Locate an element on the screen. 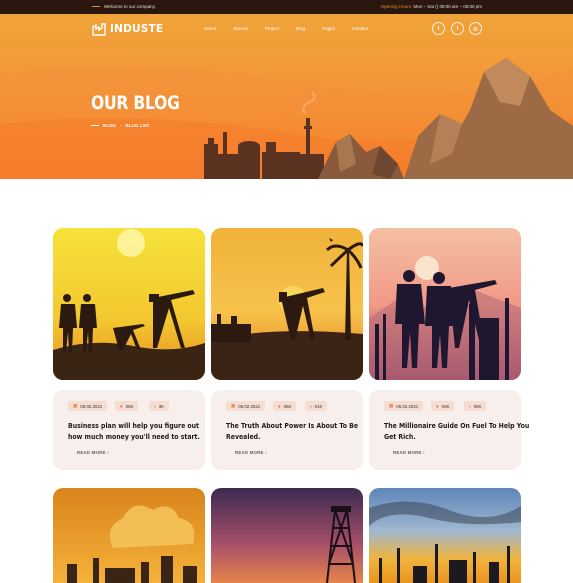  nav-item-service: Service is located at coordinates (240, 28).